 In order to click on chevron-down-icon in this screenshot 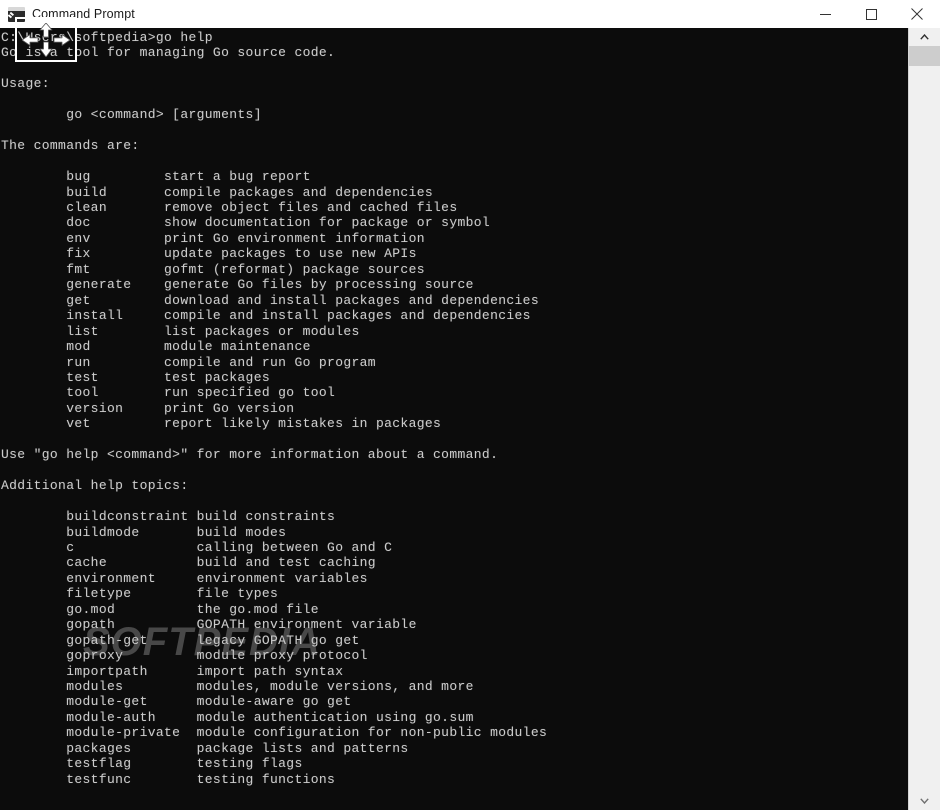, I will do `click(924, 801)`.